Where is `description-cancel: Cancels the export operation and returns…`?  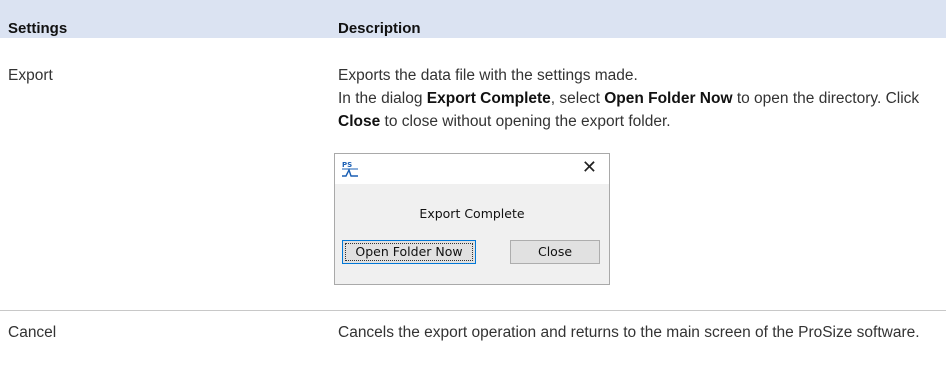 description-cancel: Cancels the export operation and returns… is located at coordinates (629, 332).